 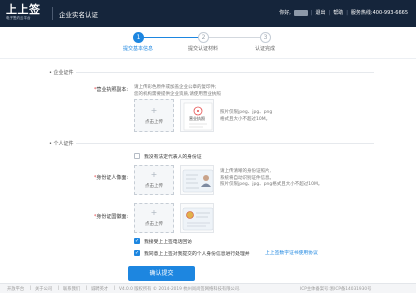 I want to click on logo-text: 上上签, so click(x=23, y=9).